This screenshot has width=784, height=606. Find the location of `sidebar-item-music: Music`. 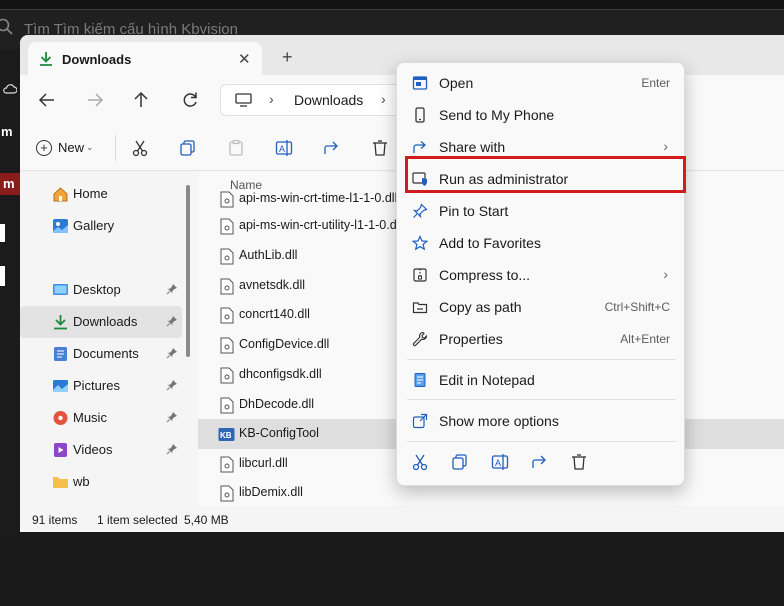

sidebar-item-music: Music is located at coordinates (101, 418).